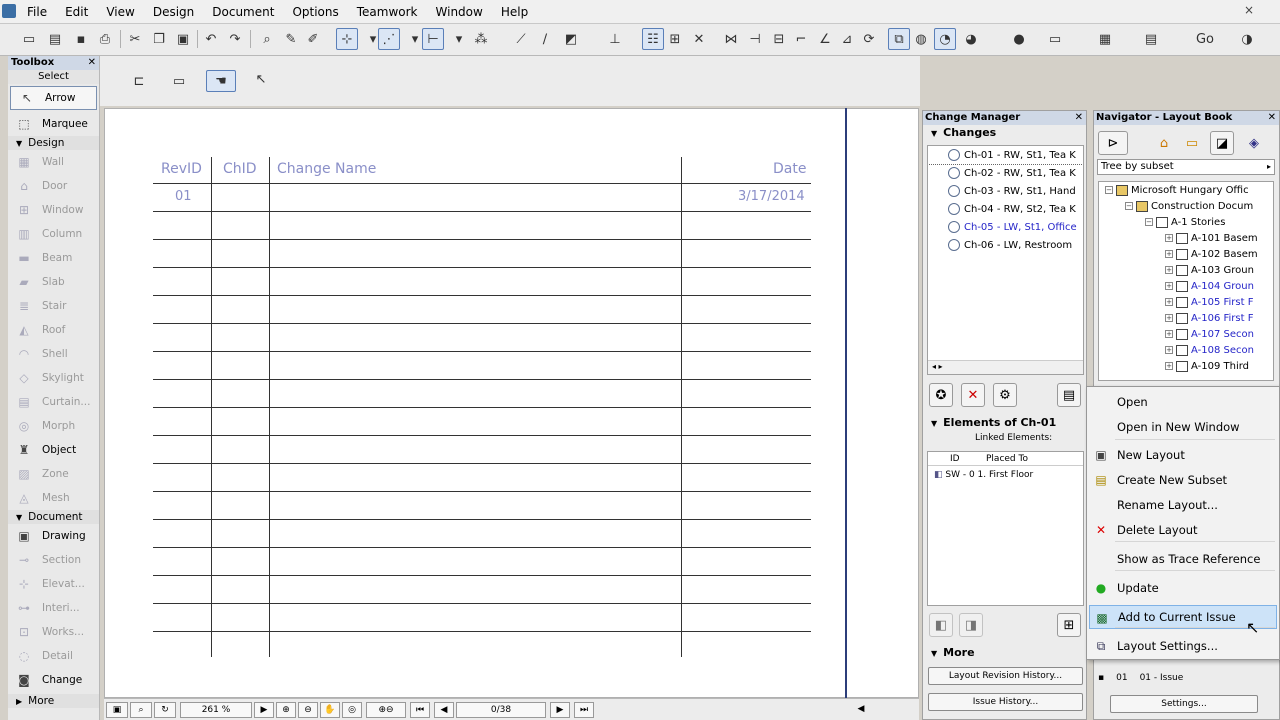 This screenshot has width=1280, height=720. Describe the element at coordinates (571, 39) in the screenshot. I see `fill-icon: ◩` at that location.